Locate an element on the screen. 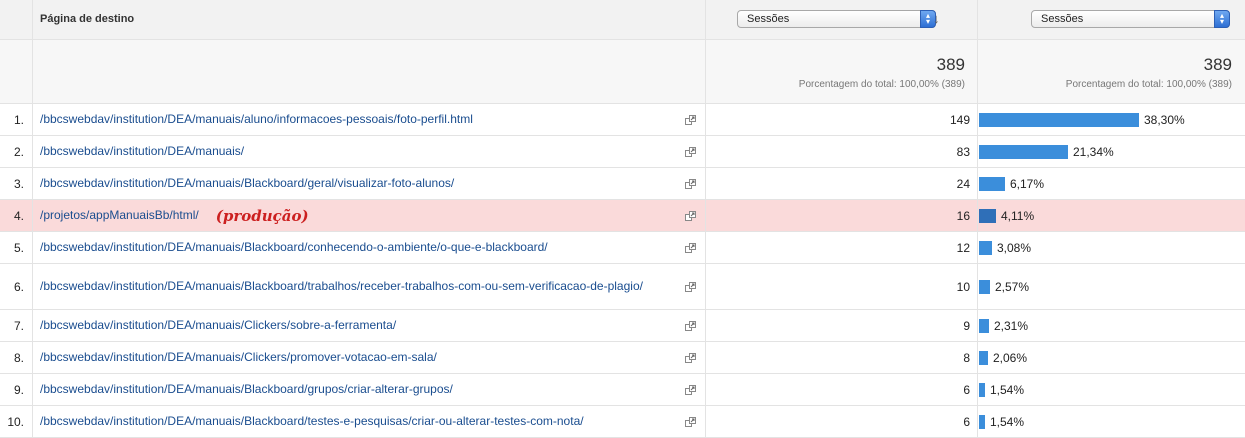  totals-metric2-cell: 389 Porcentagem do total: 100,00% (389) is located at coordinates (1111, 72).